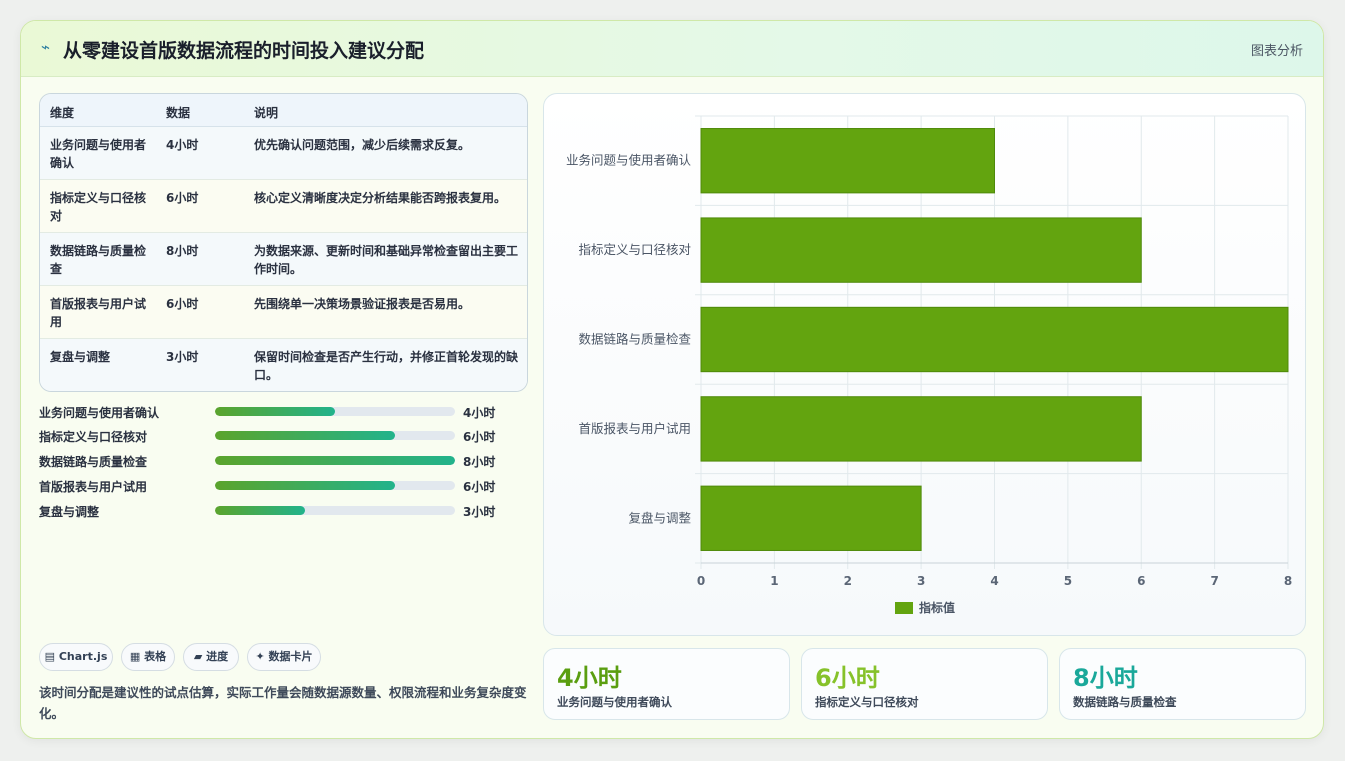 This screenshot has width=1345, height=761. I want to click on x-tick-label: 4, so click(994, 581).